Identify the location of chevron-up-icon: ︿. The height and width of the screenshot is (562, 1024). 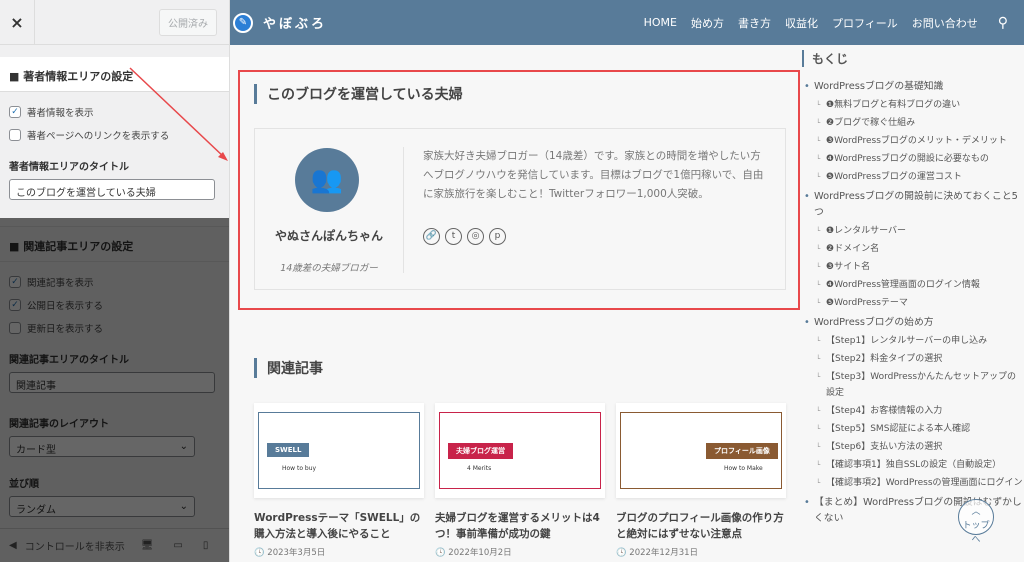
(976, 512).